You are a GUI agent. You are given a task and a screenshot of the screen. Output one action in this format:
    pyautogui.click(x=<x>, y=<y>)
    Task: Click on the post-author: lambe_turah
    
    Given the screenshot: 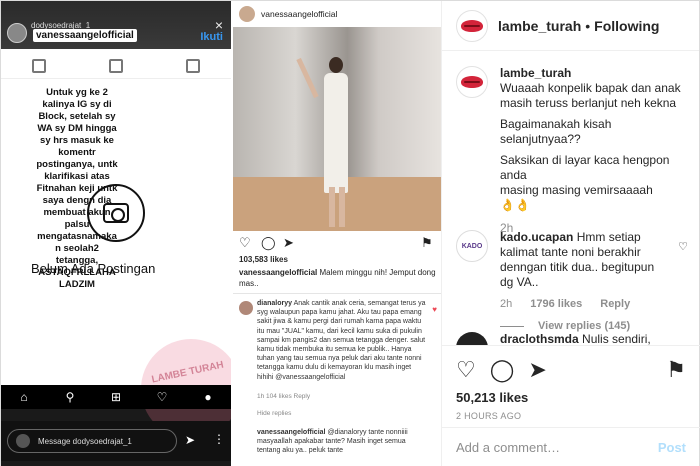 What is the action you would take?
    pyautogui.click(x=539, y=26)
    